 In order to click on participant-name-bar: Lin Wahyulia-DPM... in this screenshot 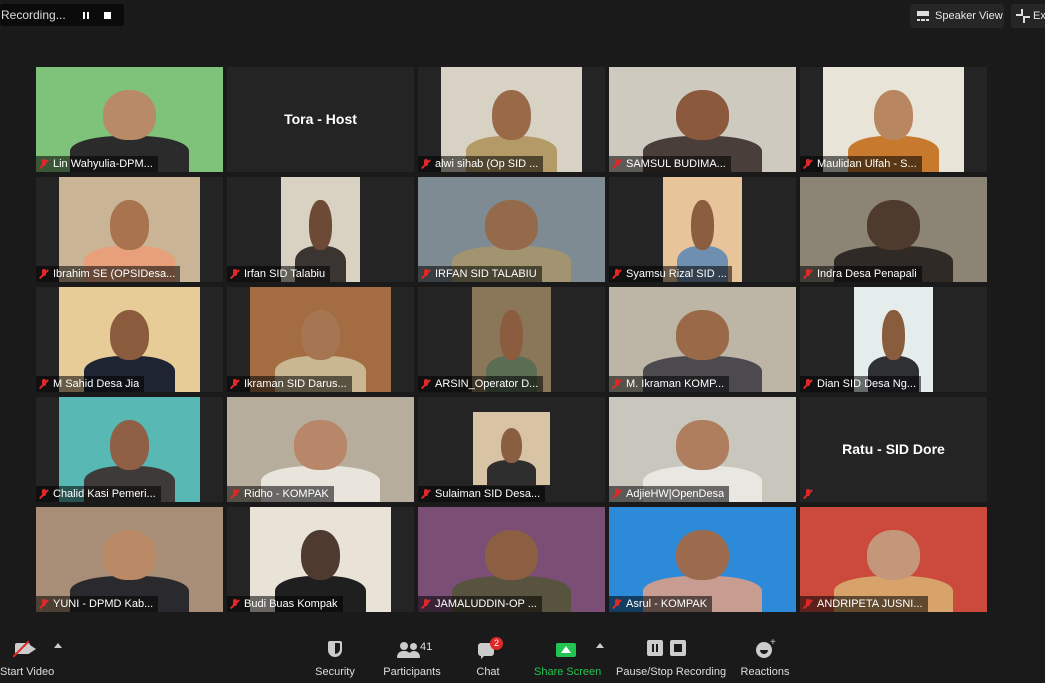, I will do `click(97, 164)`.